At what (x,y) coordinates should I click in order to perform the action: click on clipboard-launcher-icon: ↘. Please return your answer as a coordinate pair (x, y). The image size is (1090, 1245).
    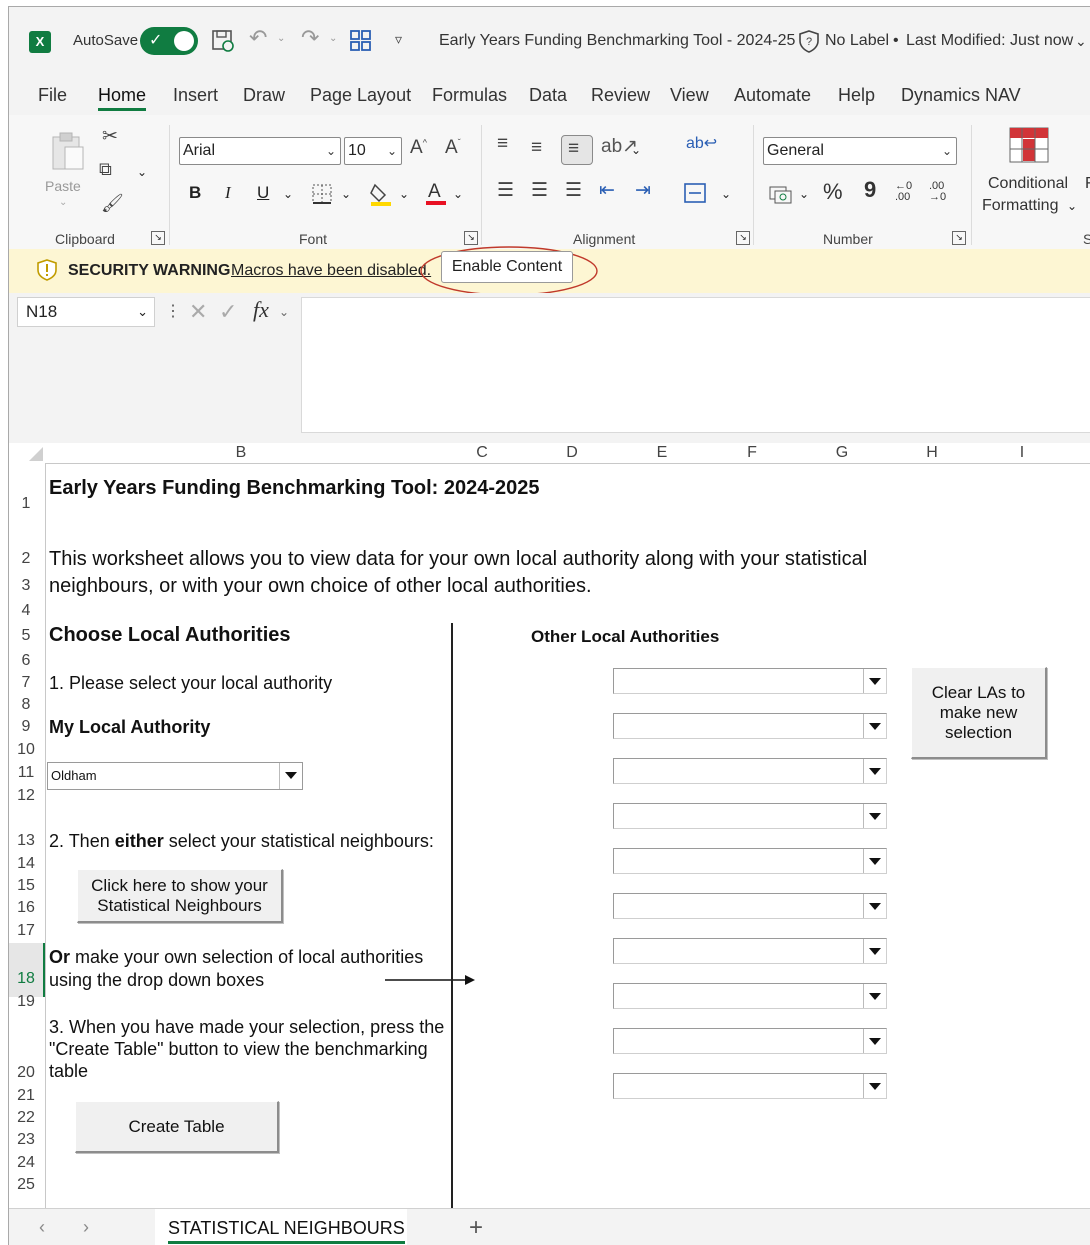
    Looking at the image, I should click on (158, 238).